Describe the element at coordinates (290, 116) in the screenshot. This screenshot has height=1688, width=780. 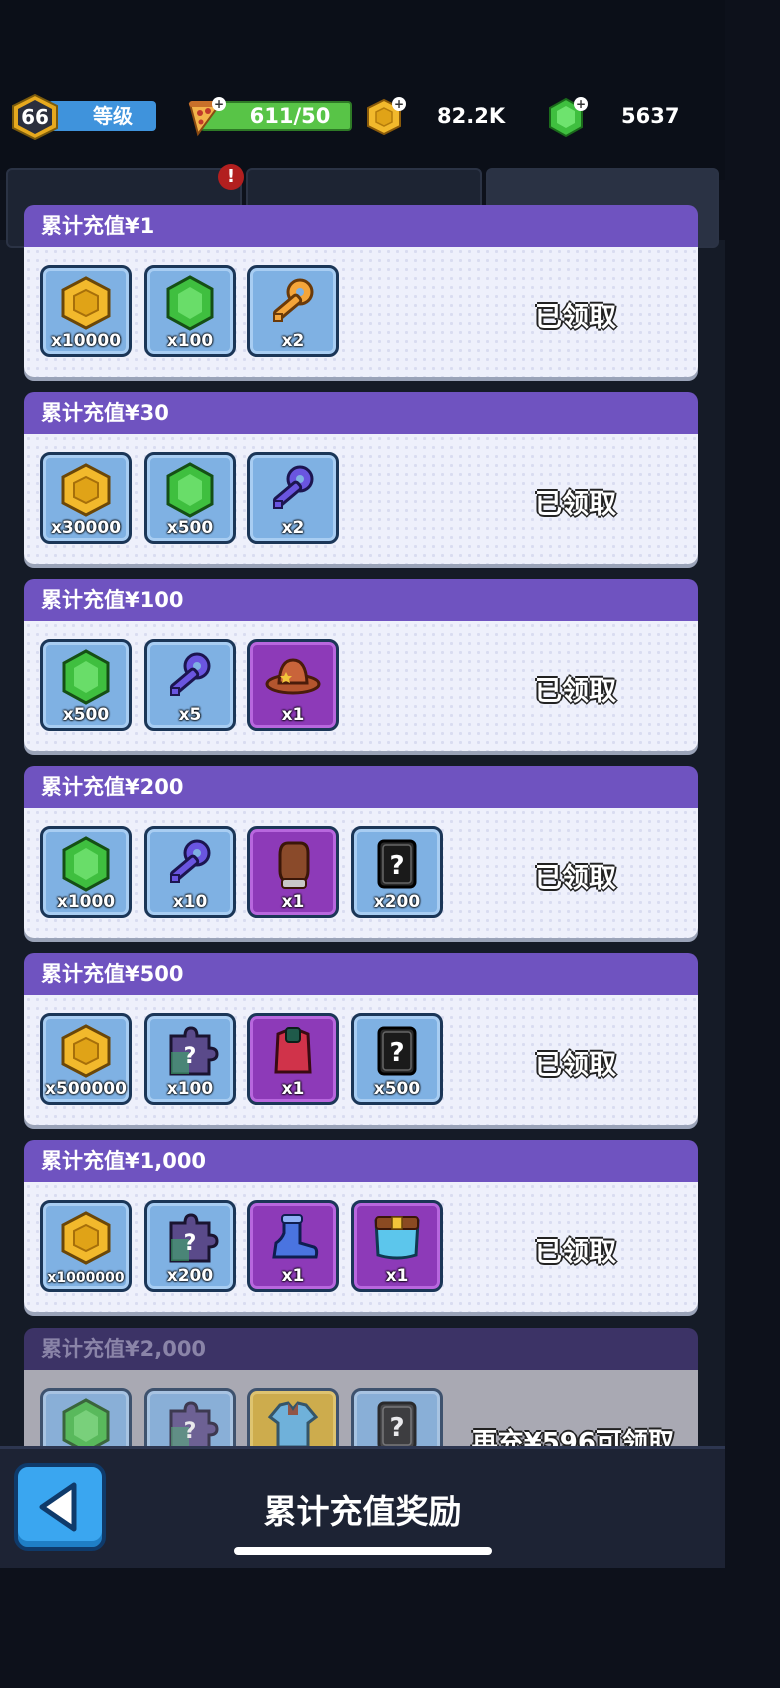
I see `energy-value: 611/50` at that location.